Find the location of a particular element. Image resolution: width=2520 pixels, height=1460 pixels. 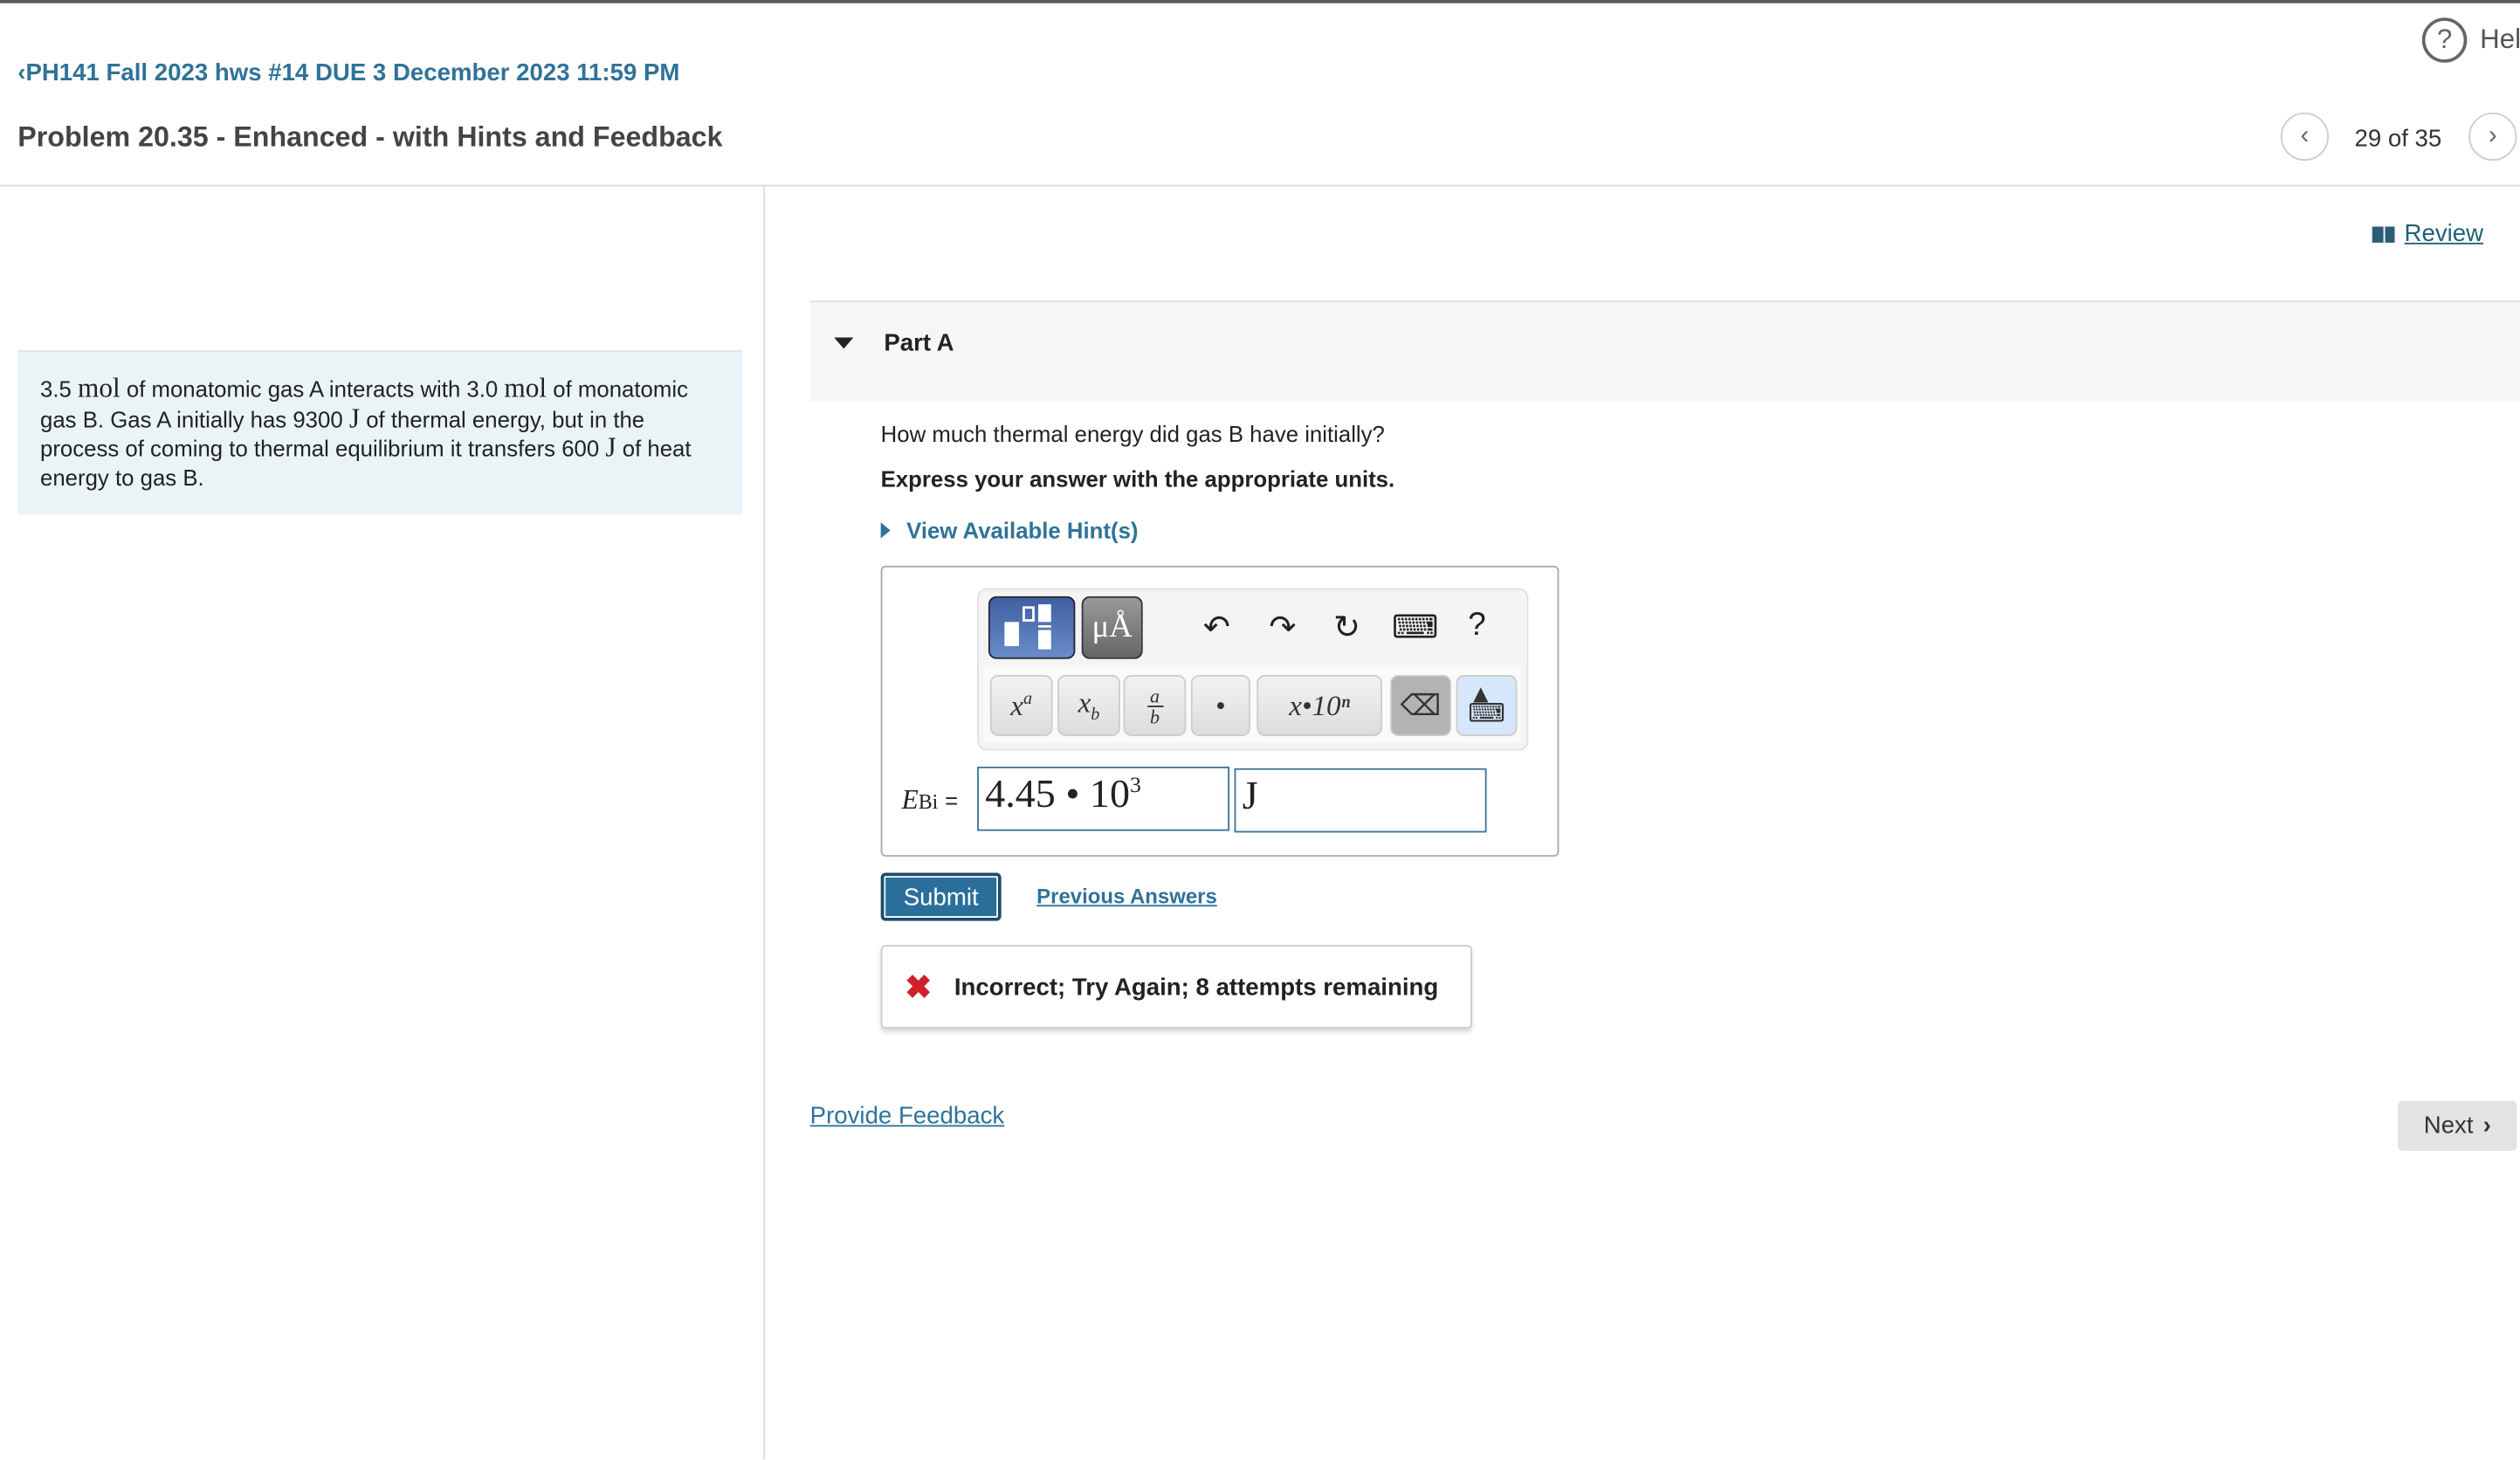

value-mantissa: 4.45 • 10 is located at coordinates (1057, 795).